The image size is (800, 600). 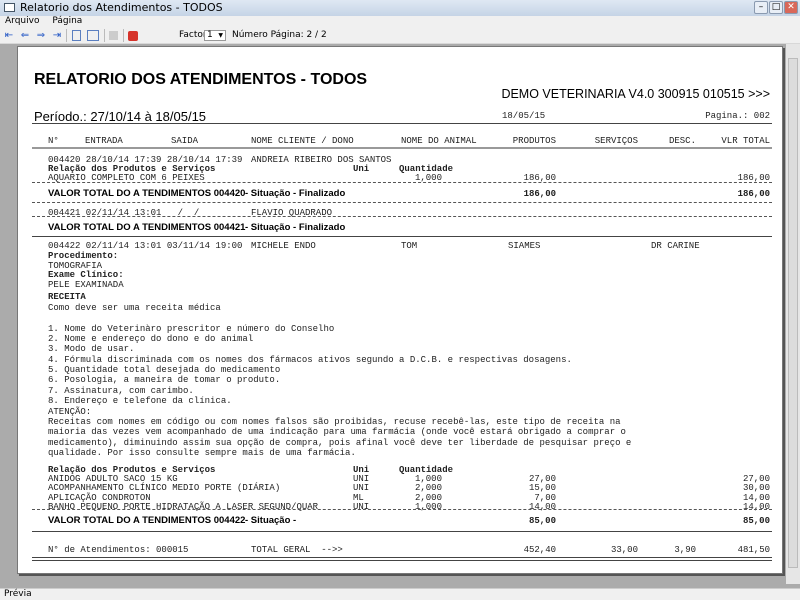 What do you see at coordinates (745, 141) in the screenshot?
I see `col-vlr-total: VLR TOTAL` at bounding box center [745, 141].